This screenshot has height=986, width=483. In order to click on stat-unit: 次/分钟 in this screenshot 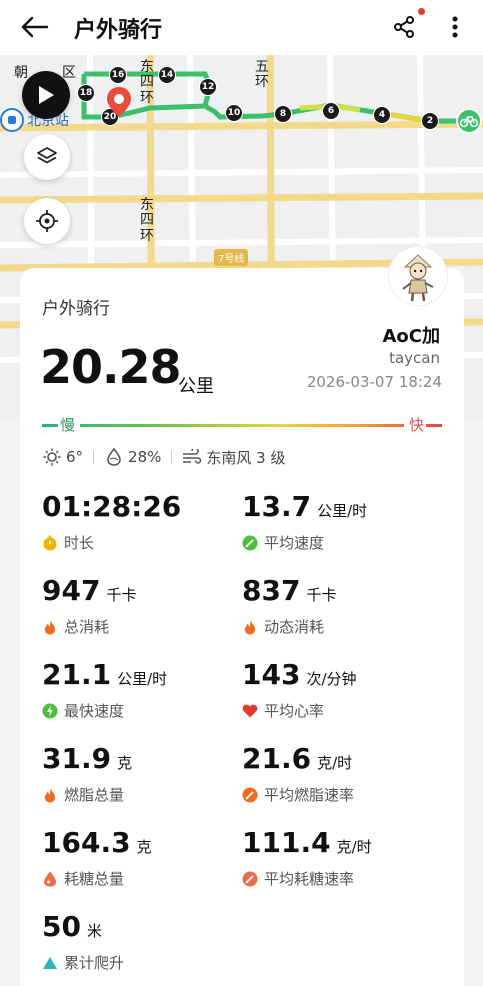, I will do `click(331, 679)`.